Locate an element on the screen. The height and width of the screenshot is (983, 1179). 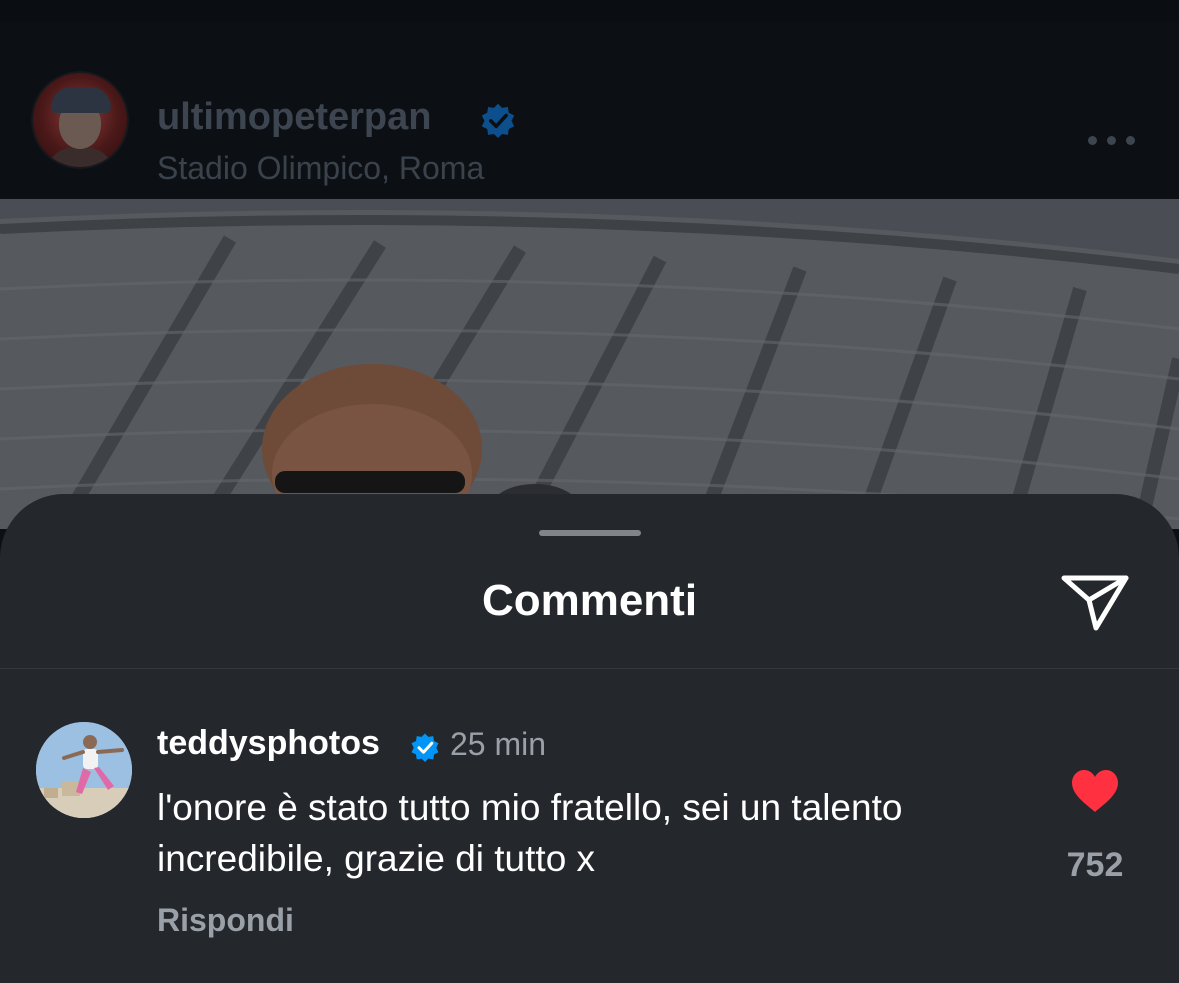
sheet-grabber-handle is located at coordinates (590, 533).